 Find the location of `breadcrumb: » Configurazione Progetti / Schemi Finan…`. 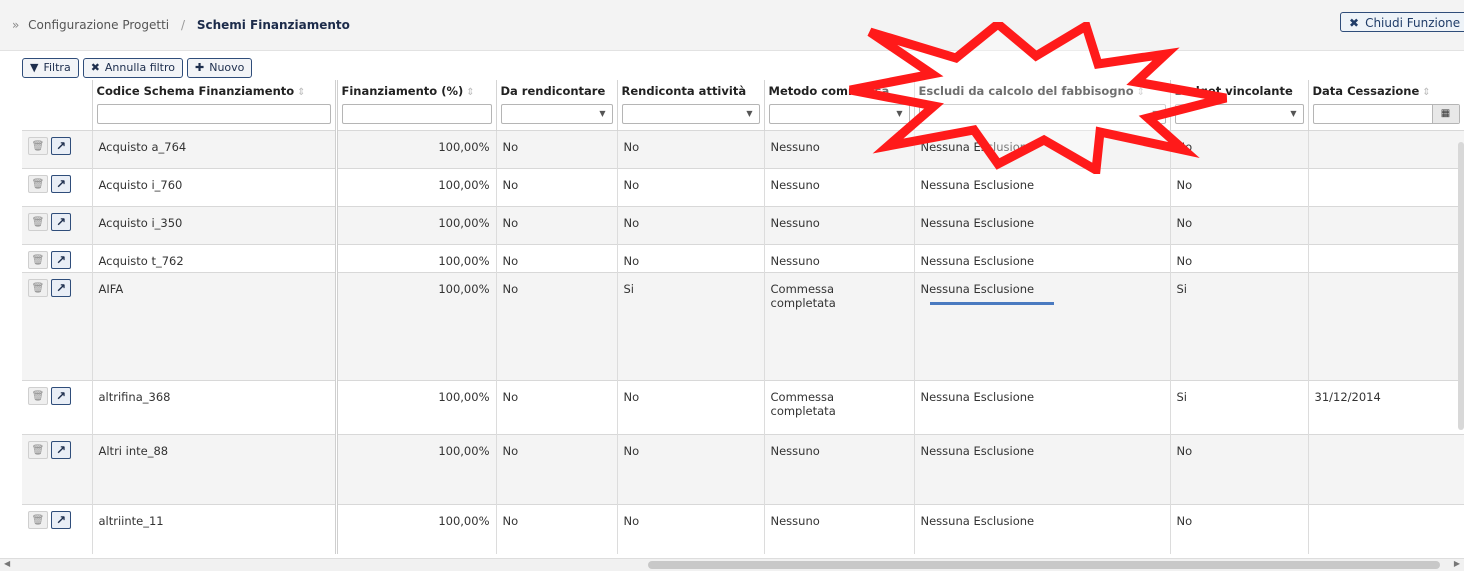

breadcrumb: » Configurazione Progetti / Schemi Finan… is located at coordinates (181, 25).